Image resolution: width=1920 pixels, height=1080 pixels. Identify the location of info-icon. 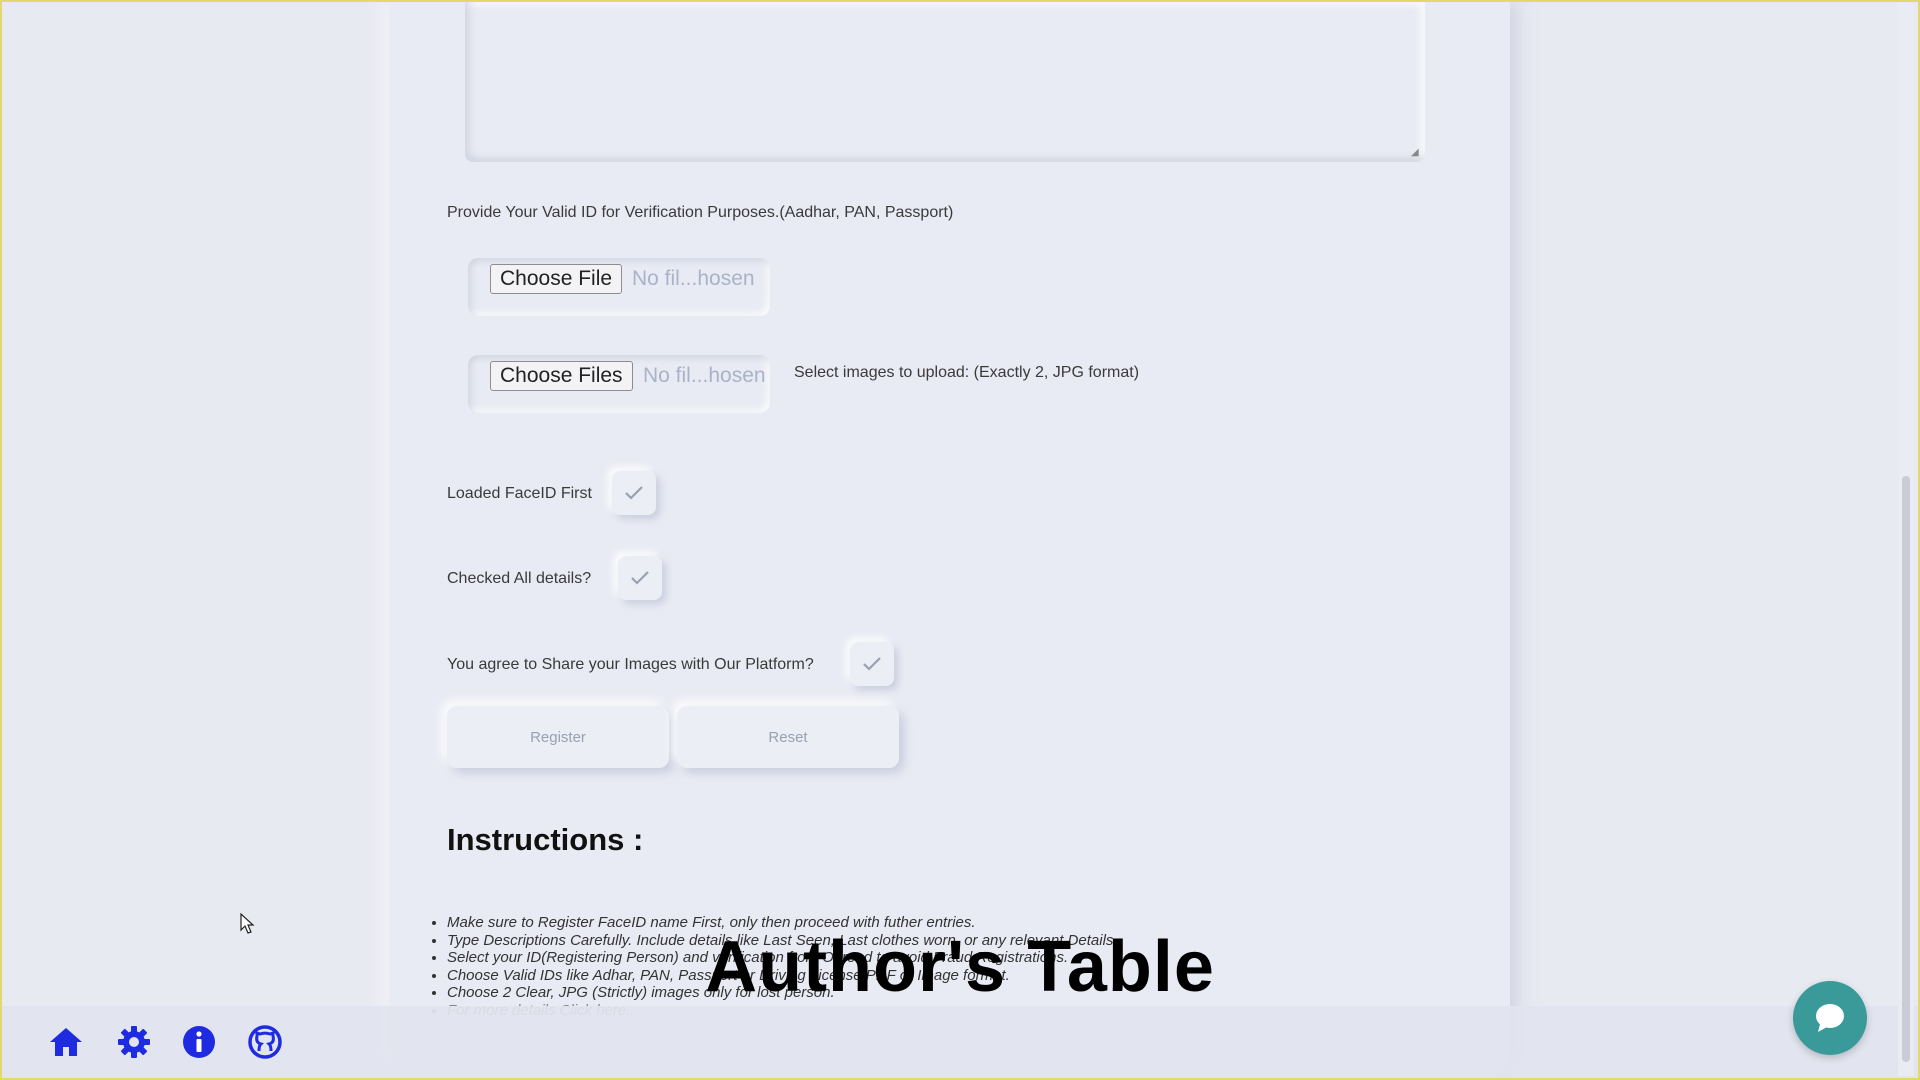
(199, 1042).